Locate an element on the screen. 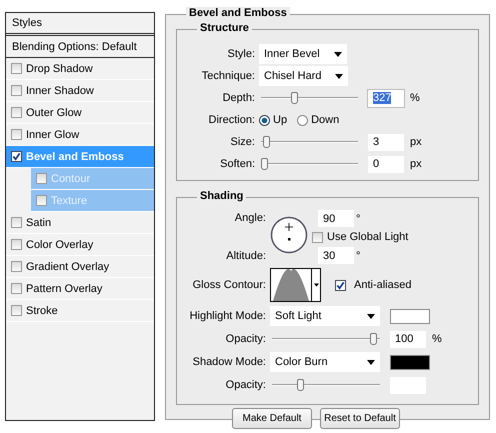 Image resolution: width=496 pixels, height=433 pixels. contour-picker is located at coordinates (295, 285).